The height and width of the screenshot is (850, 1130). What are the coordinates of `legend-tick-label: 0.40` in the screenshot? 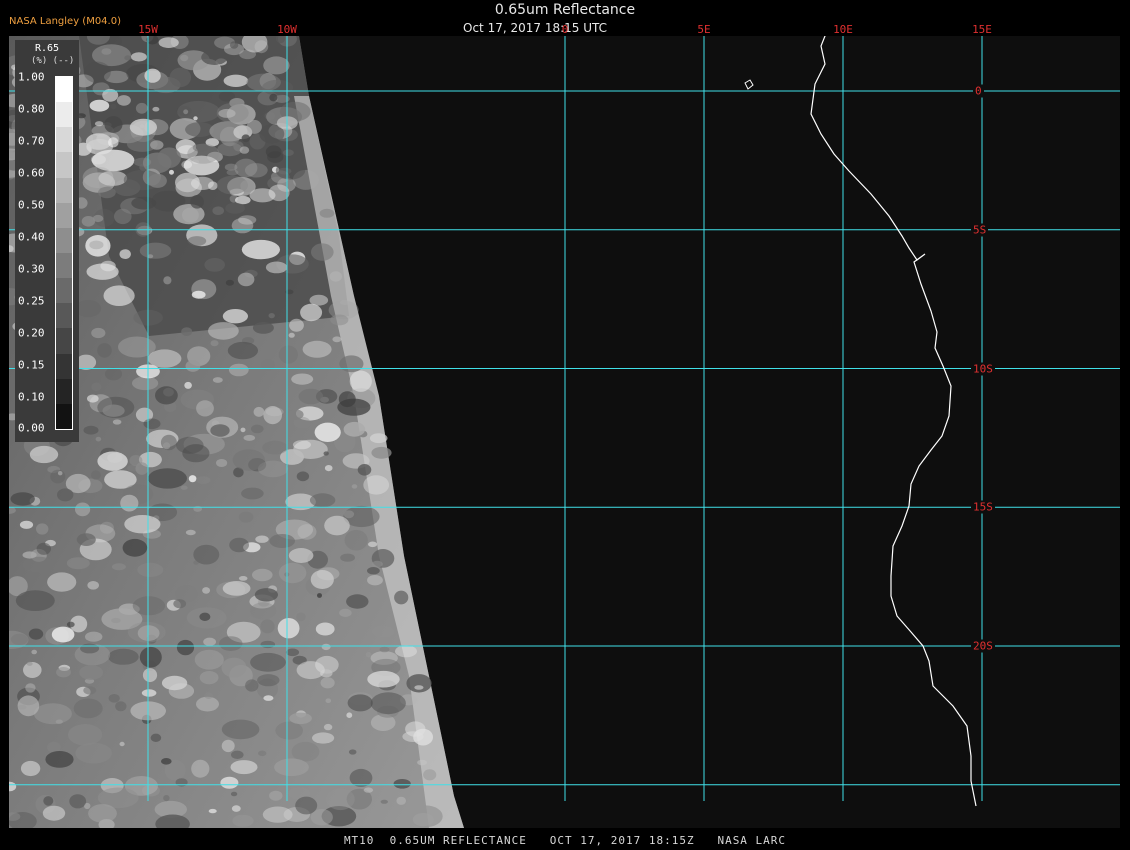 It's located at (31, 237).